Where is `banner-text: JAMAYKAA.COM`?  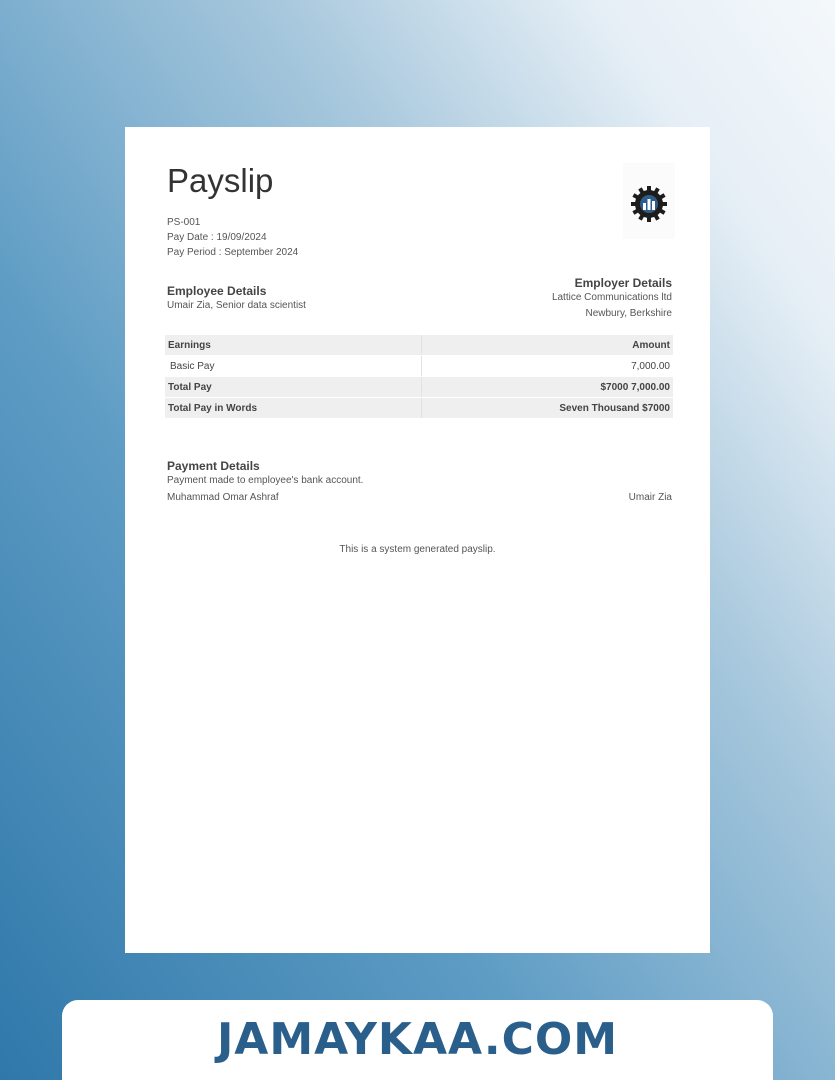
banner-text: JAMAYKAA.COM is located at coordinates (417, 1039).